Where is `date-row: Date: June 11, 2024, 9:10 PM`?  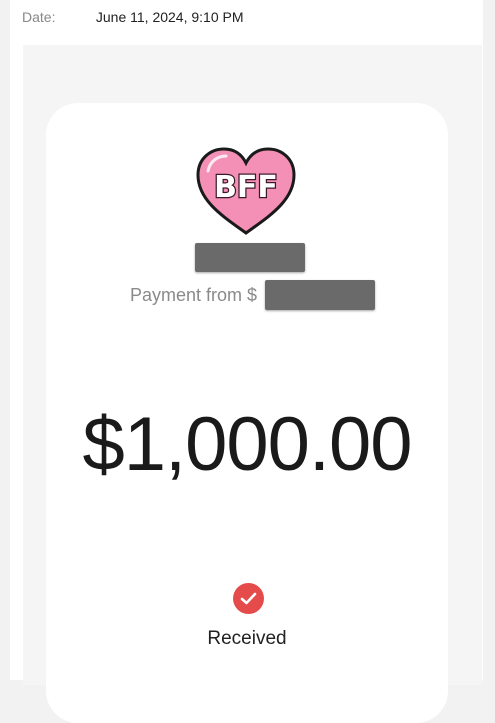 date-row: Date: June 11, 2024, 9:10 PM is located at coordinates (133, 17).